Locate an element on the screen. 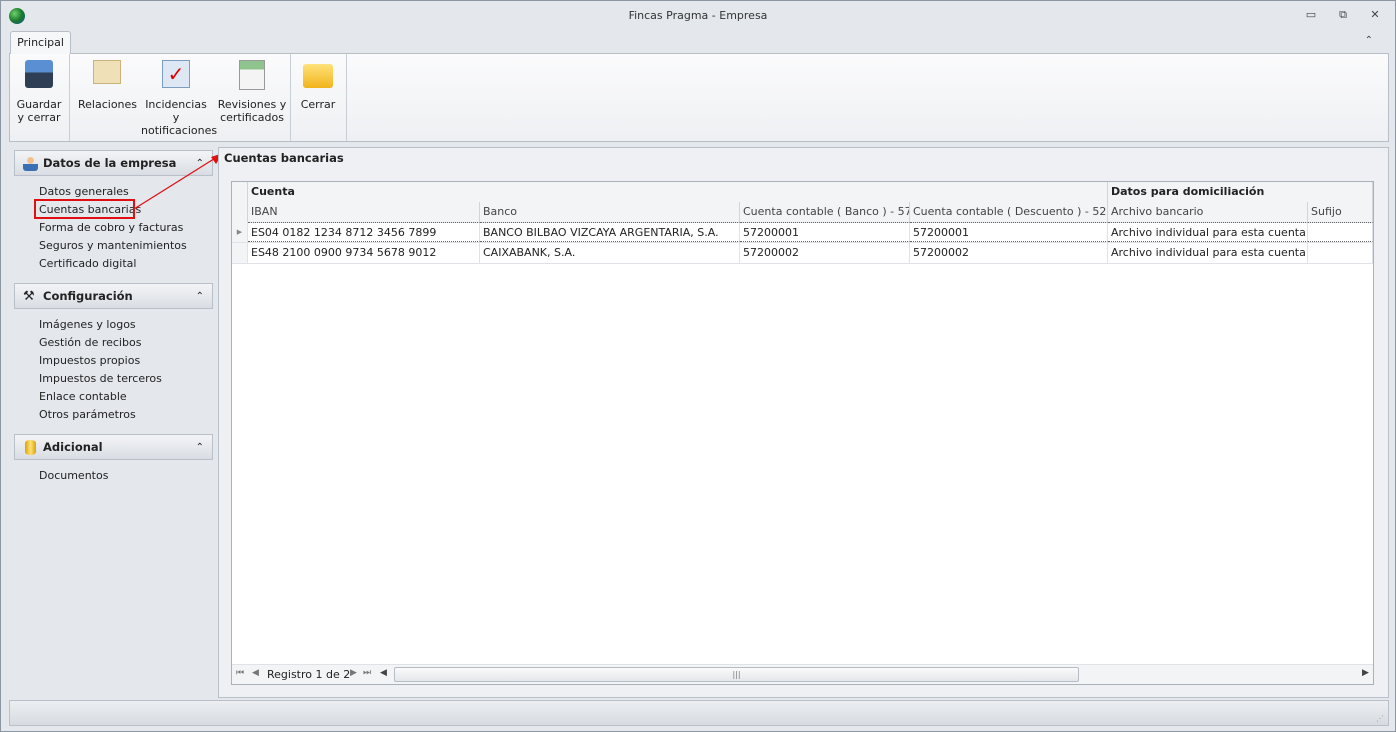 The image size is (1396, 732). label: Guardar is located at coordinates (39, 104).